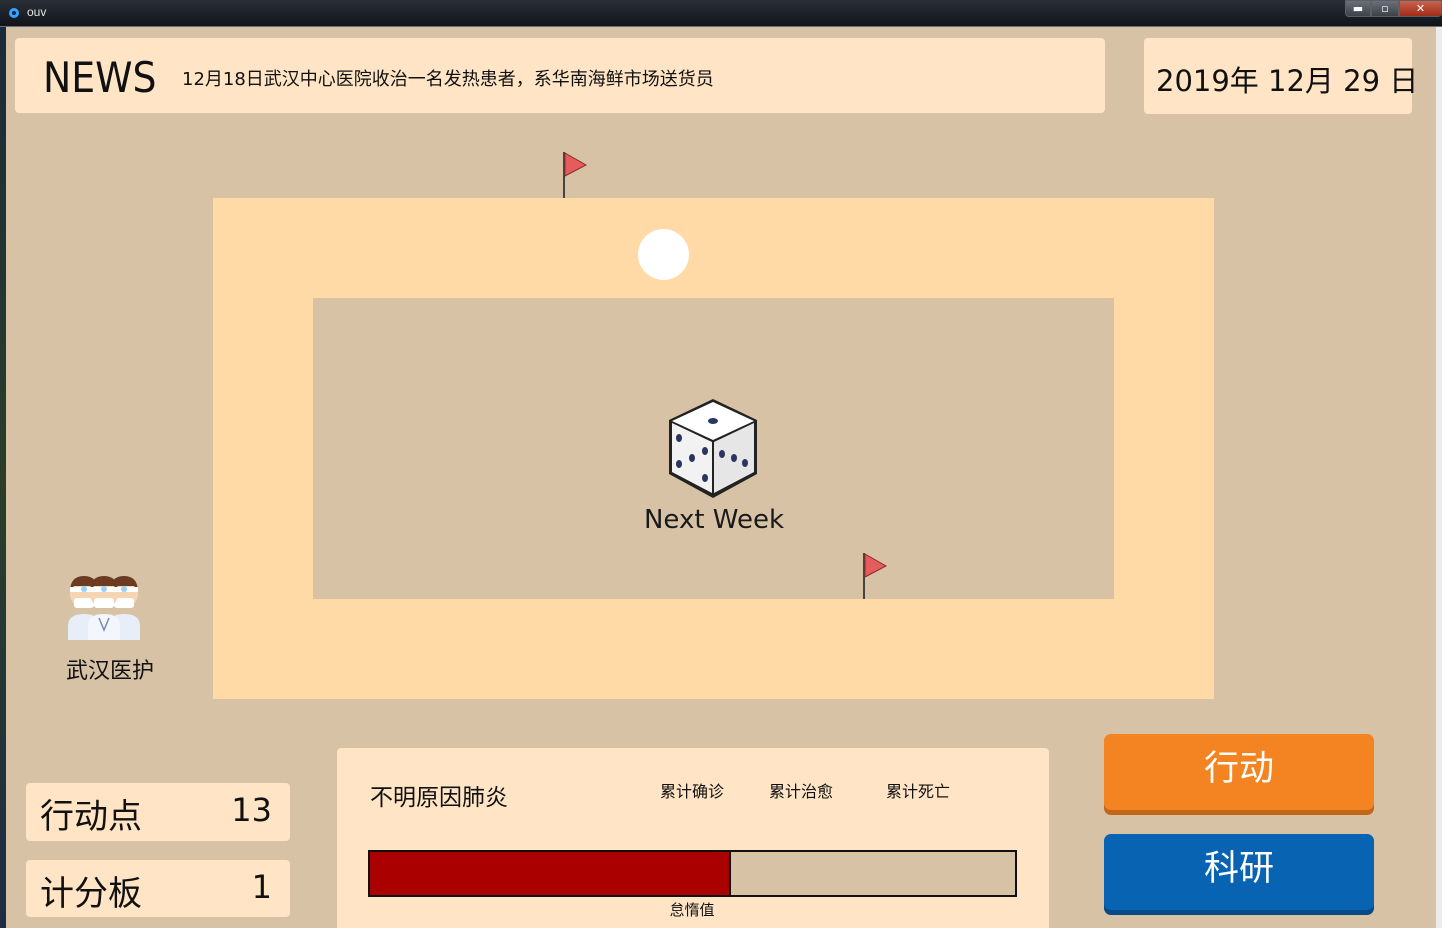  What do you see at coordinates (1385, 8) in the screenshot?
I see `maximize-button: ▫` at bounding box center [1385, 8].